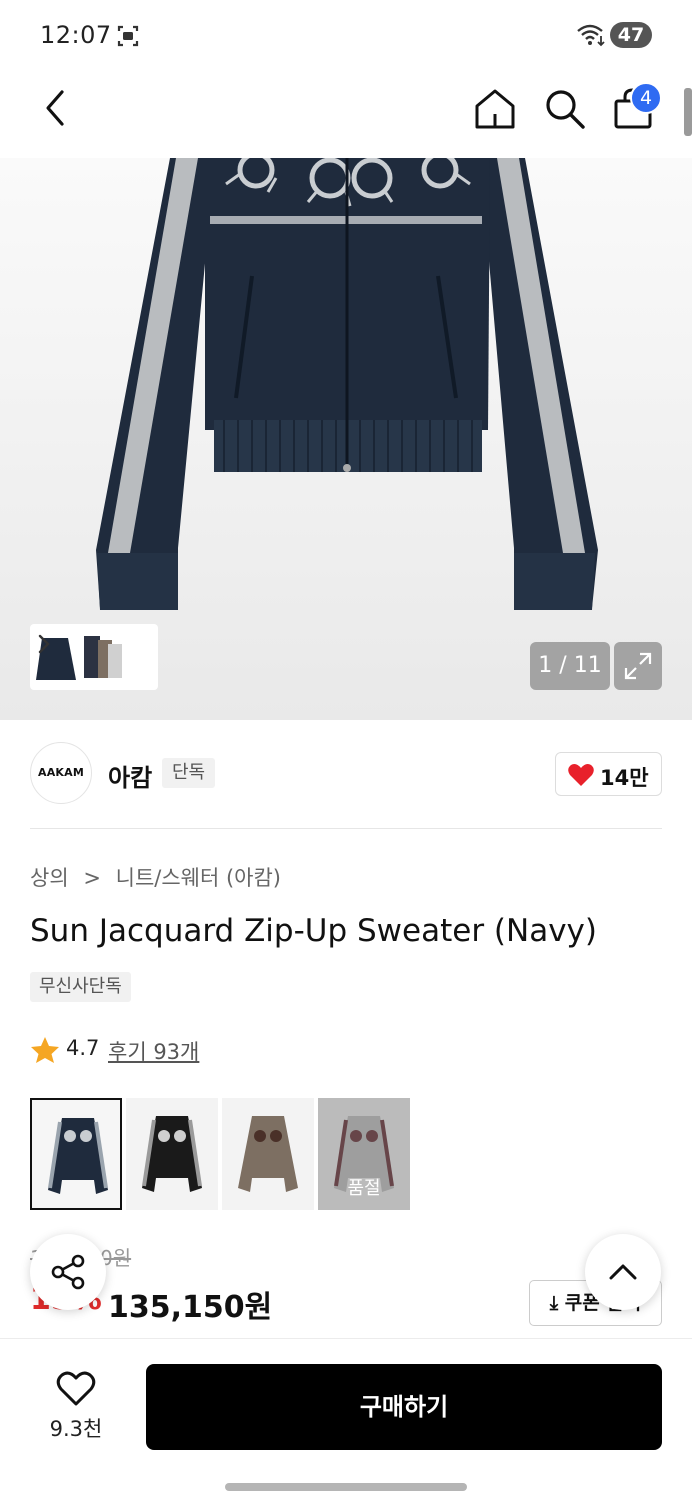  I want to click on status-bar: 12:07 47, so click(346, 36).